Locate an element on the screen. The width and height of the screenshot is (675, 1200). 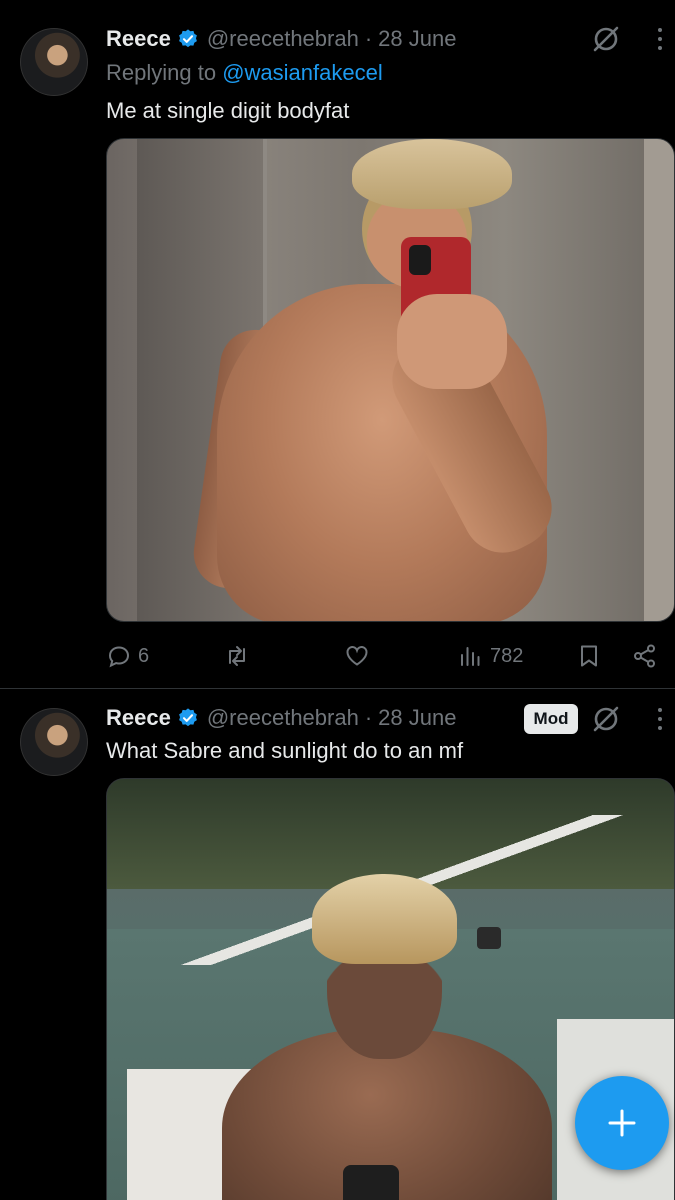
views-button: 782 is located at coordinates (490, 656).